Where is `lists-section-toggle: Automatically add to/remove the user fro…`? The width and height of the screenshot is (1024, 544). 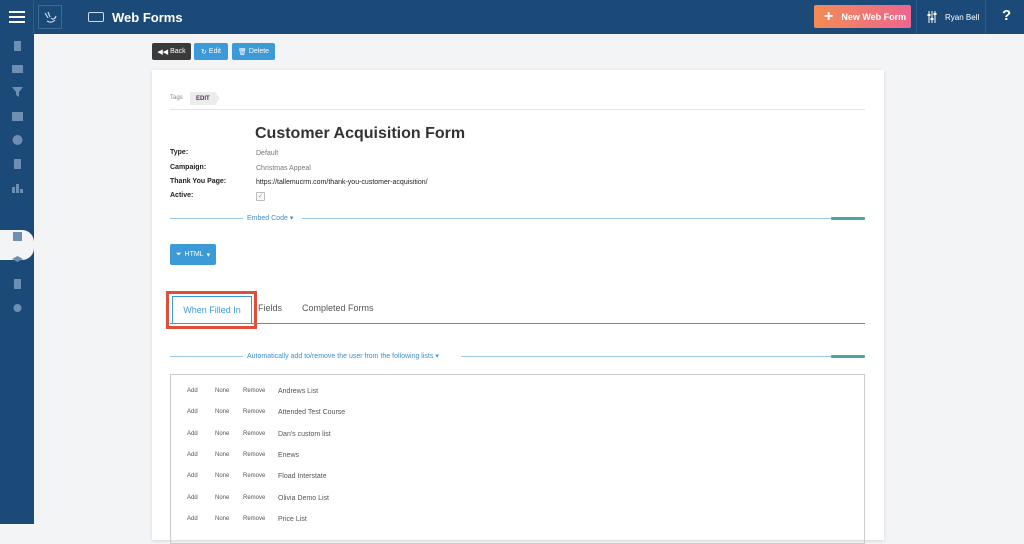 lists-section-toggle: Automatically add to/remove the user fro… is located at coordinates (343, 356).